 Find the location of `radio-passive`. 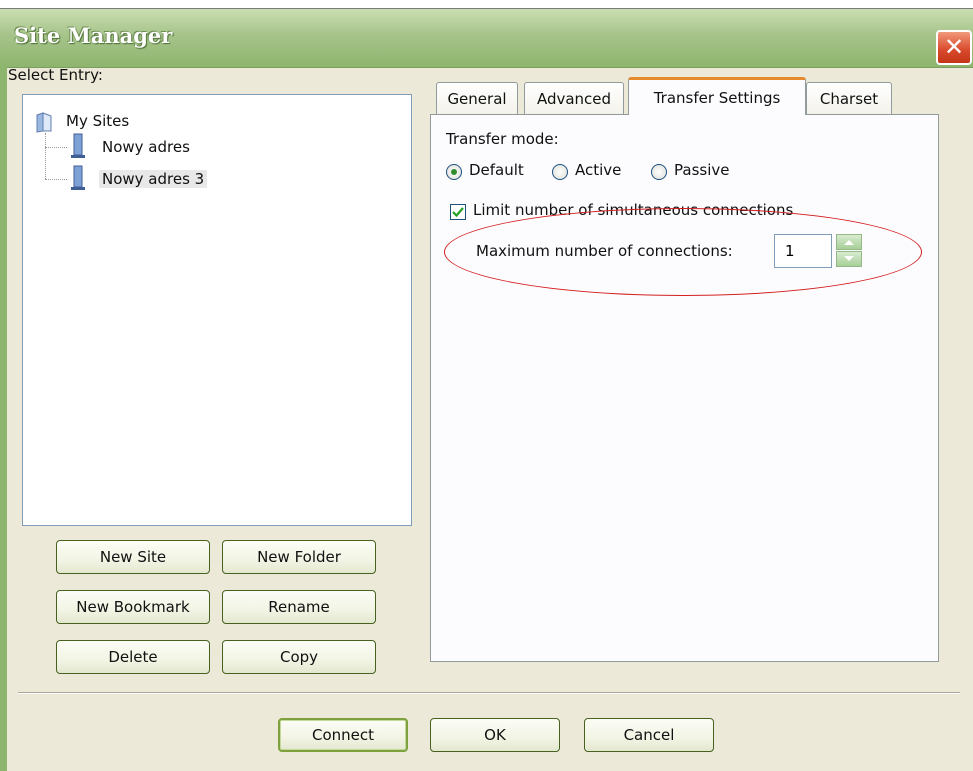

radio-passive is located at coordinates (659, 172).